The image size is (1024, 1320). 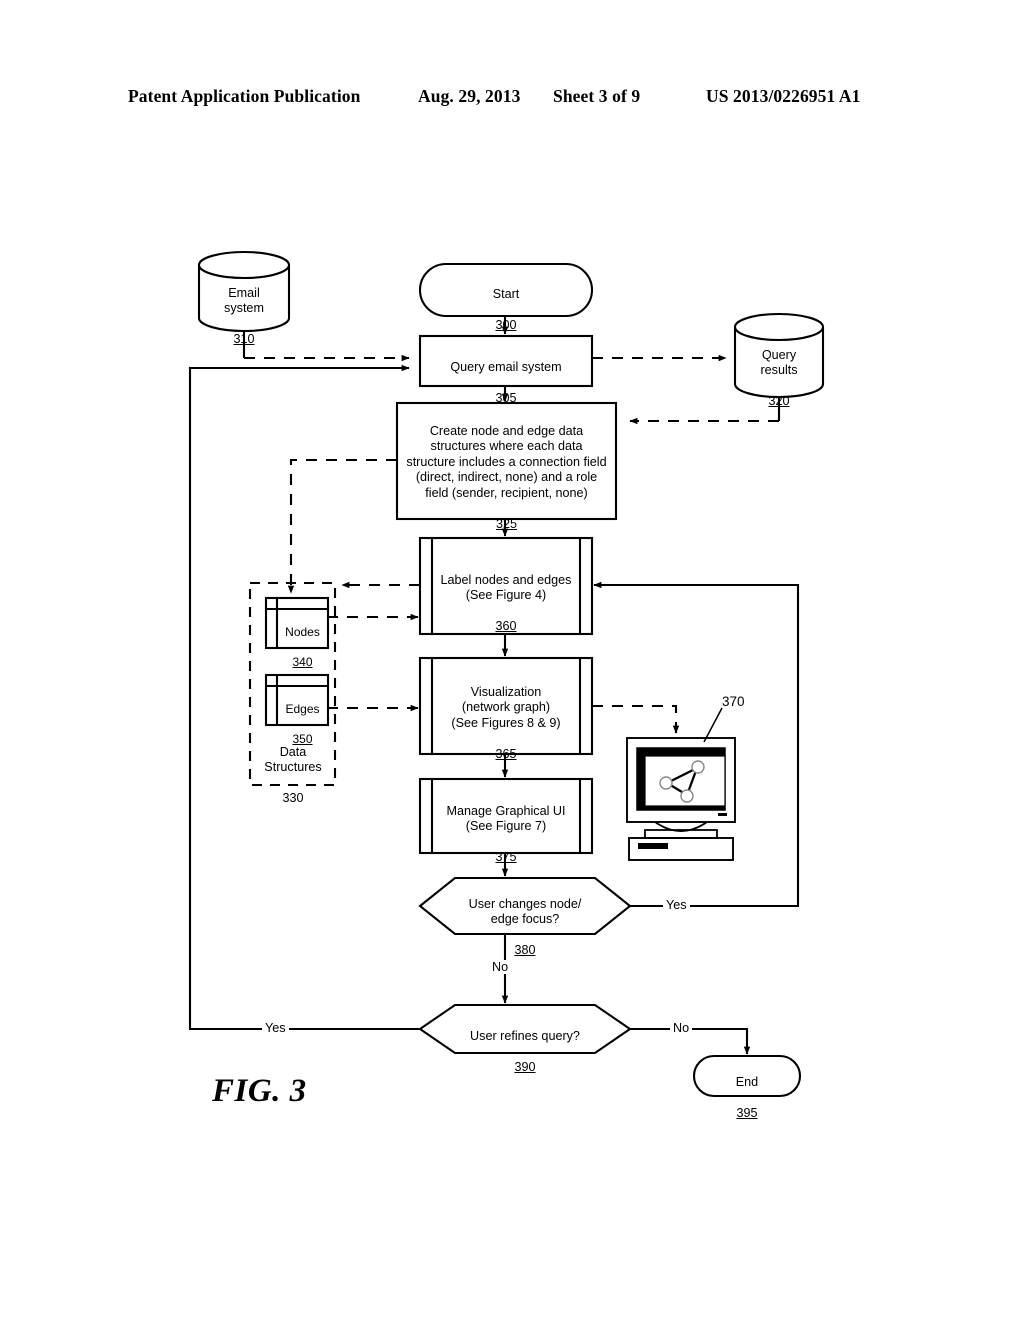 What do you see at coordinates (525, 906) in the screenshot?
I see `shape-decision-node-focus` at bounding box center [525, 906].